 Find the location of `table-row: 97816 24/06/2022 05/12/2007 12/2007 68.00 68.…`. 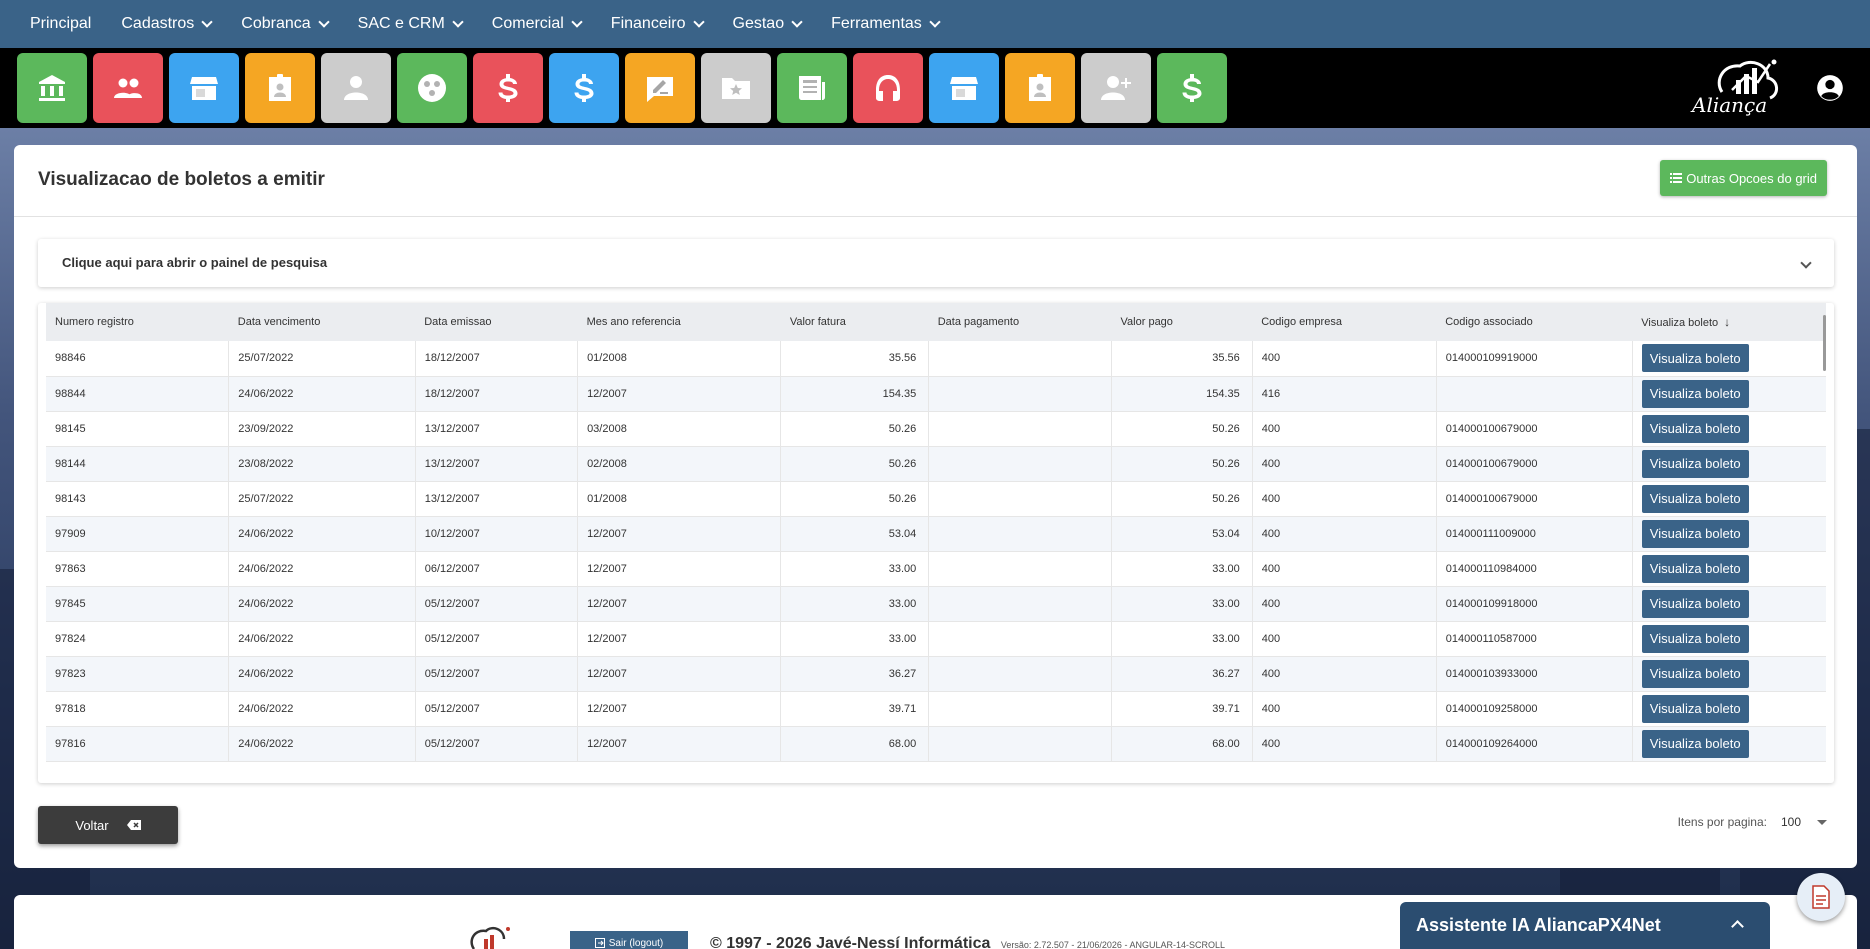

table-row: 97816 24/06/2022 05/12/2007 12/2007 68.00 68.… is located at coordinates (936, 743).